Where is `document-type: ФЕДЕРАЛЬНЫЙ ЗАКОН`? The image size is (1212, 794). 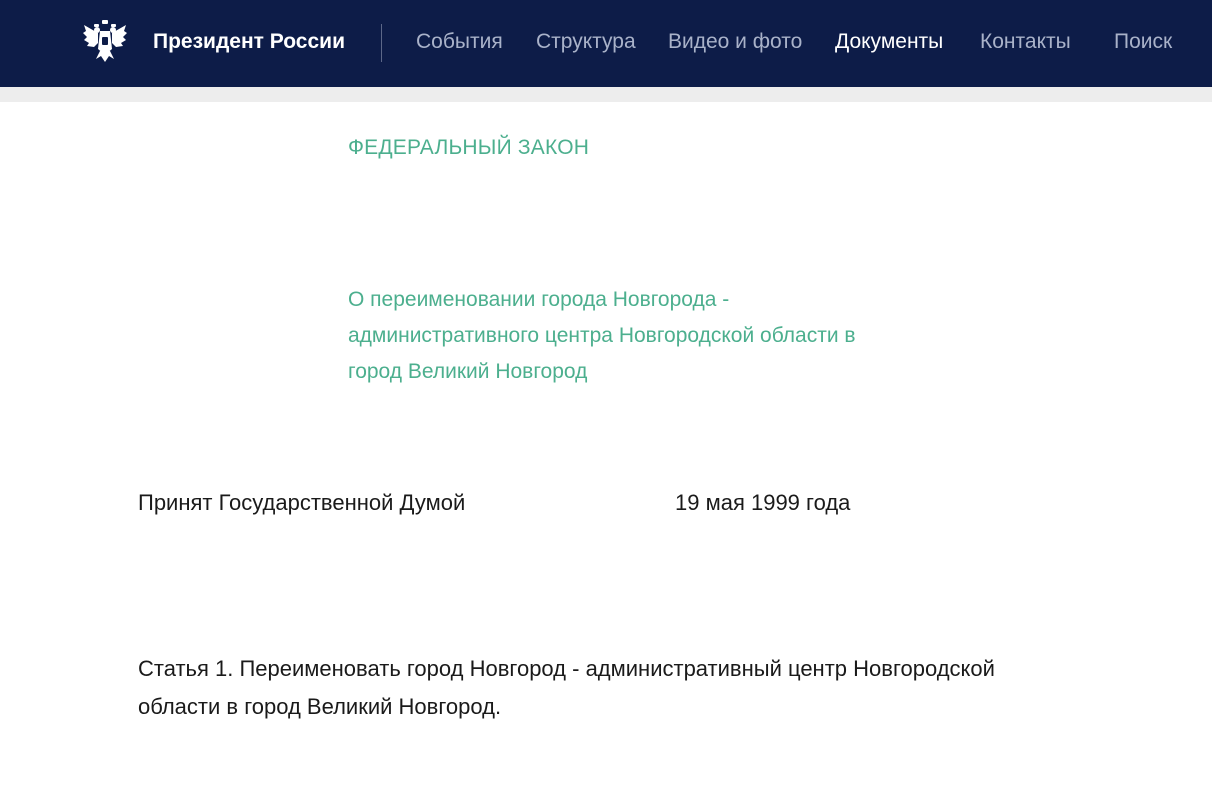 document-type: ФЕДЕРАЛЬНЫЙ ЗАКОН is located at coordinates (469, 147).